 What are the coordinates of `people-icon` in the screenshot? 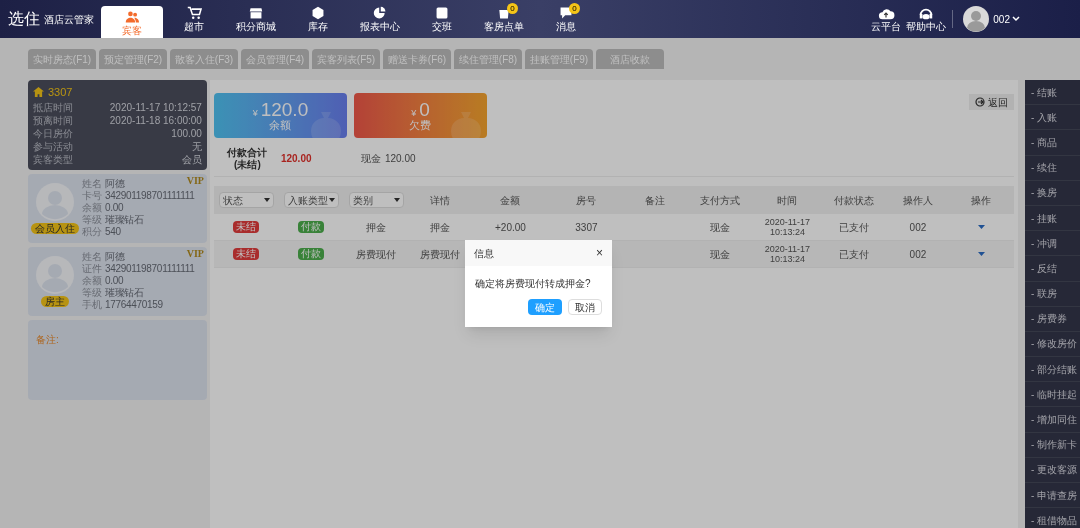 It's located at (132, 17).